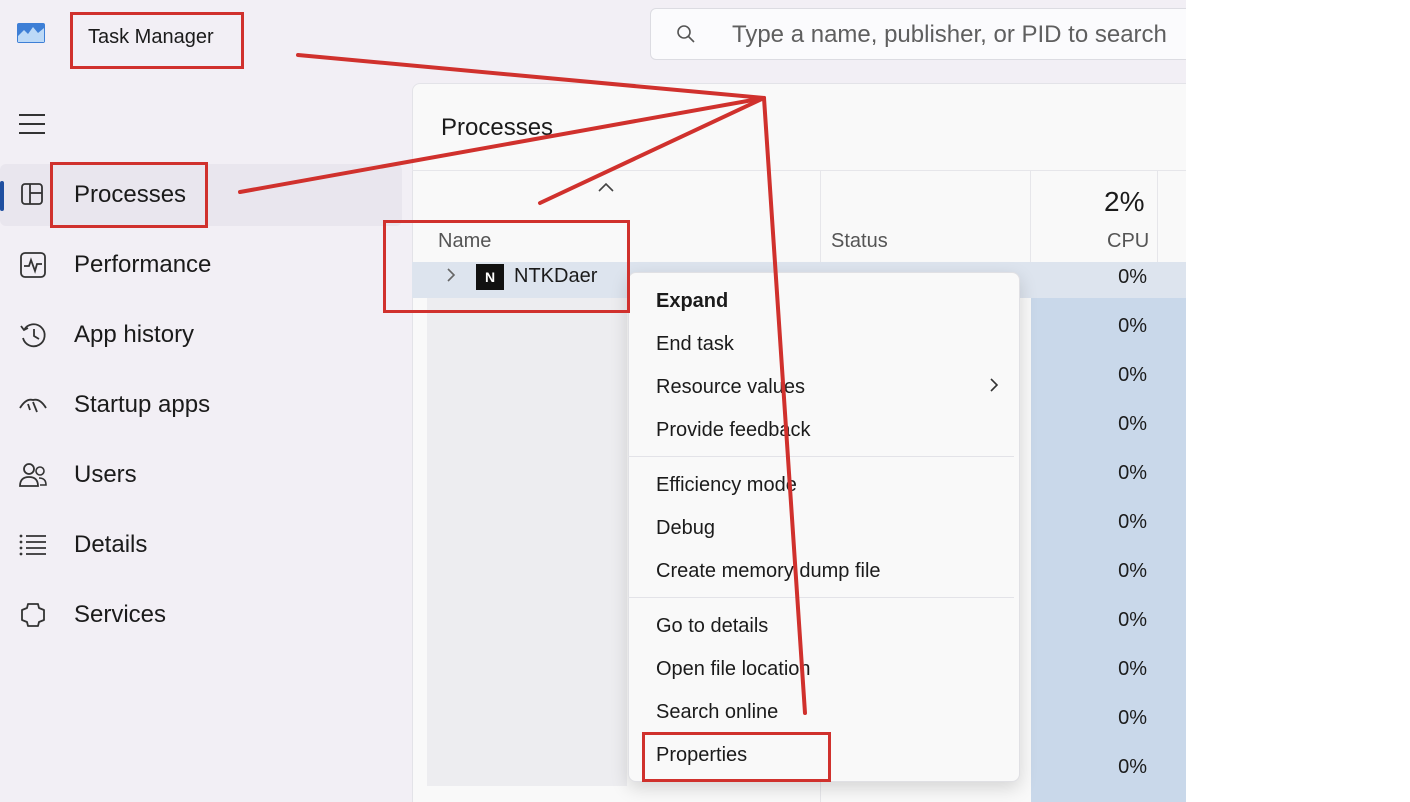 The width and height of the screenshot is (1410, 802). What do you see at coordinates (692, 301) in the screenshot?
I see `menu-item-expand: Expand` at bounding box center [692, 301].